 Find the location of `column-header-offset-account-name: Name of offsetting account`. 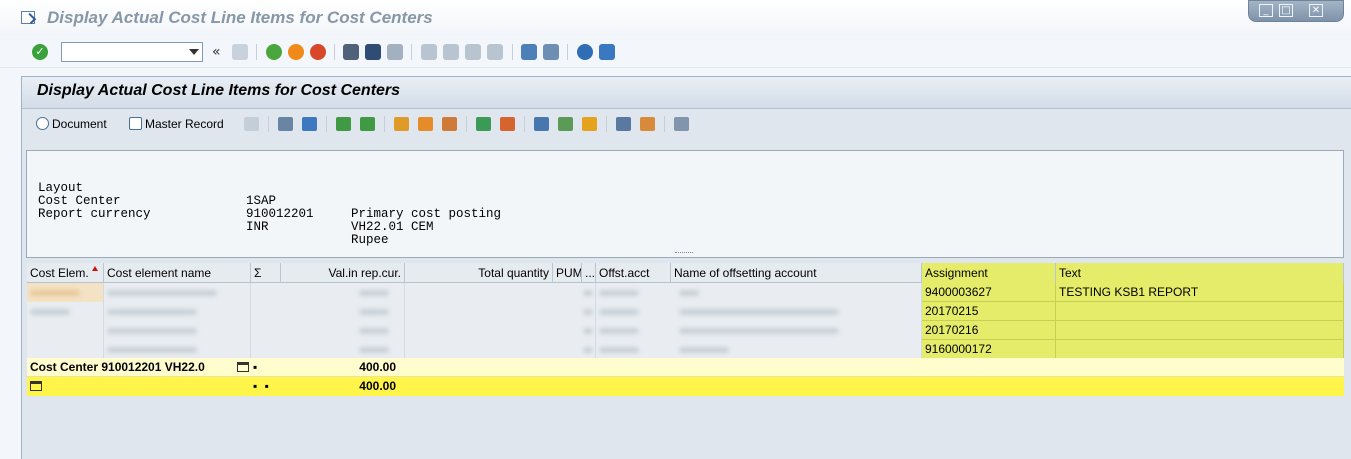

column-header-offset-account-name: Name of offsetting account is located at coordinates (796, 273).